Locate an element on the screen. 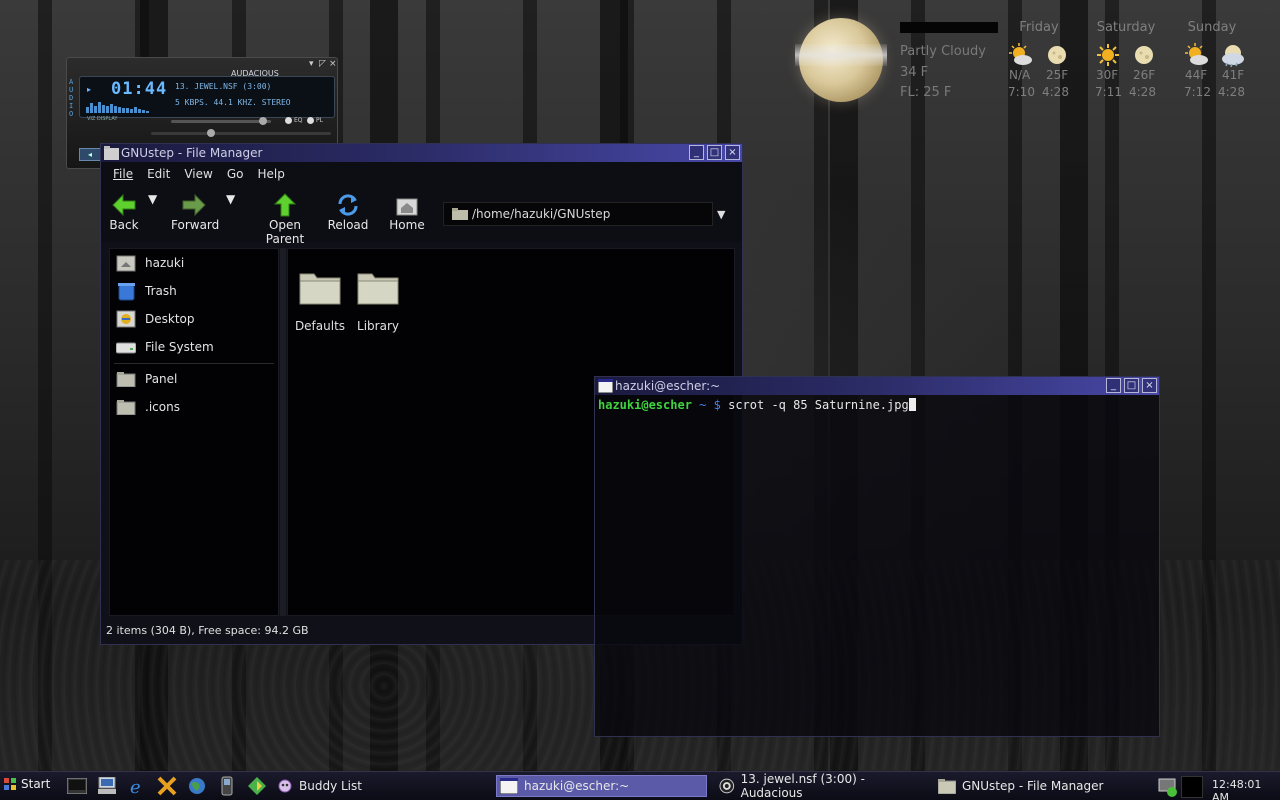  system-tray is located at coordinates (1180, 786).